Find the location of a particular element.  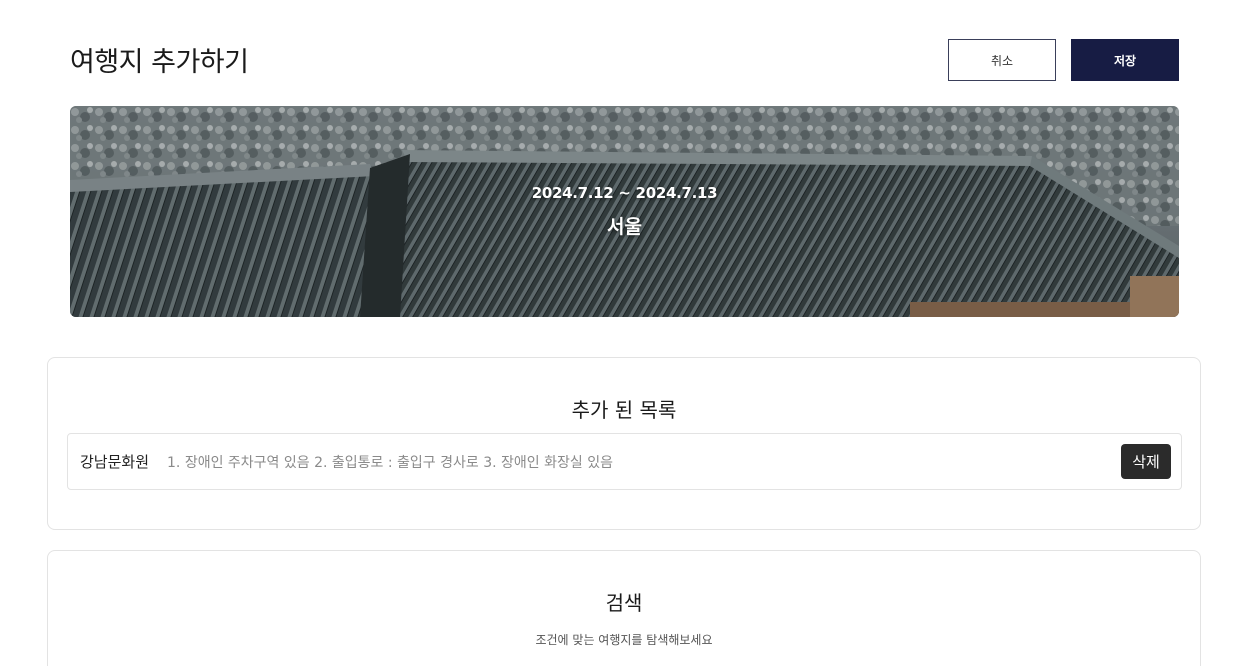

save-button: 저장 is located at coordinates (1125, 60).